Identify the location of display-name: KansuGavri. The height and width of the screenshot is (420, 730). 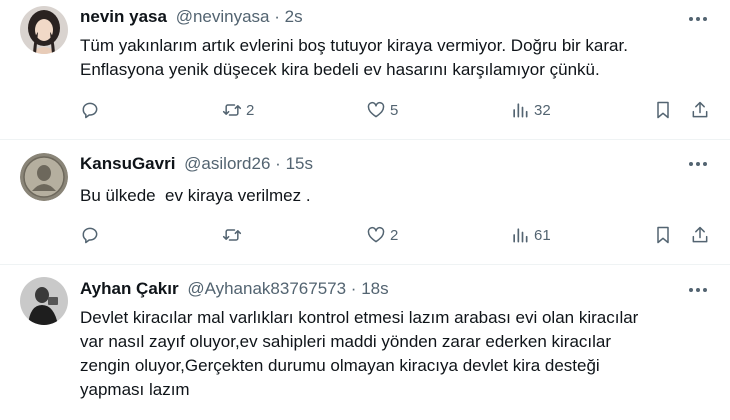
(127, 163).